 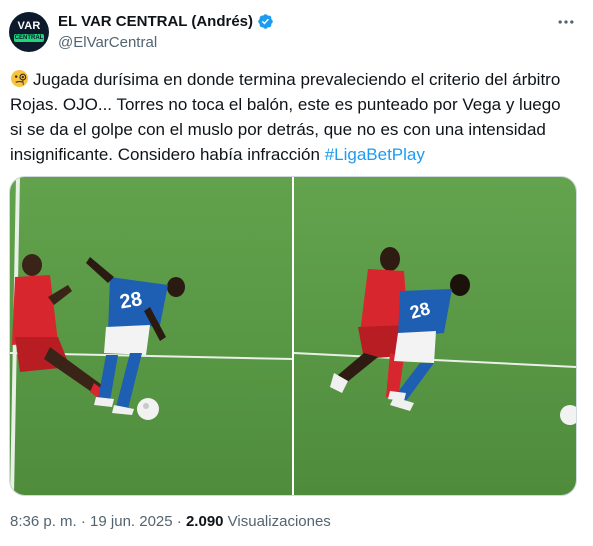 I want to click on views-count: 2.090, so click(x=204, y=521).